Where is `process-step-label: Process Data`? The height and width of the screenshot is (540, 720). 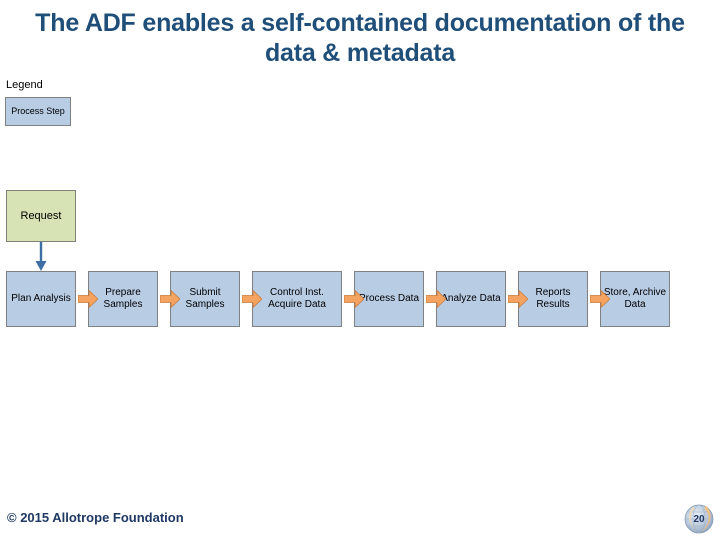 process-step-label: Process Data is located at coordinates (389, 298).